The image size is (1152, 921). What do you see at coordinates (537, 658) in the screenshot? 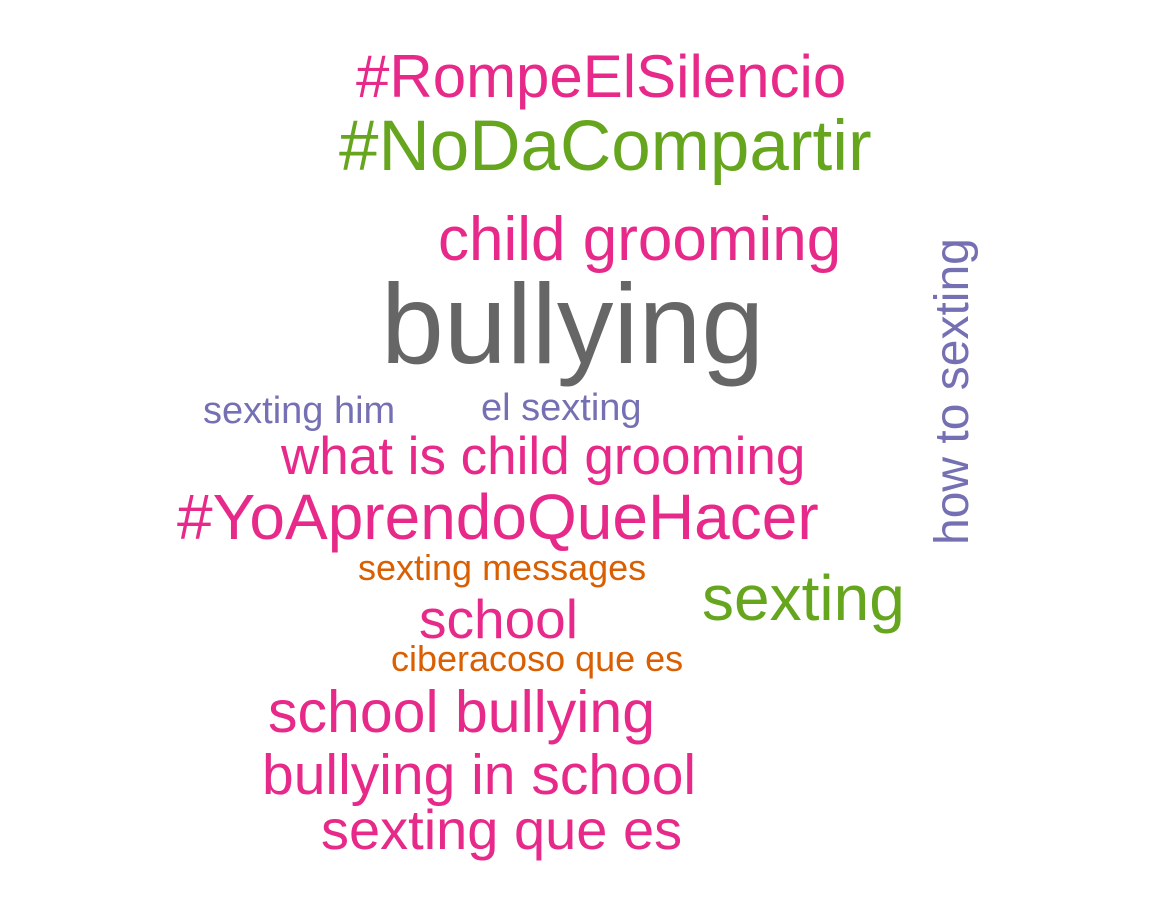
I see `word-ciberacoso-que-es: ciberacoso que es` at bounding box center [537, 658].